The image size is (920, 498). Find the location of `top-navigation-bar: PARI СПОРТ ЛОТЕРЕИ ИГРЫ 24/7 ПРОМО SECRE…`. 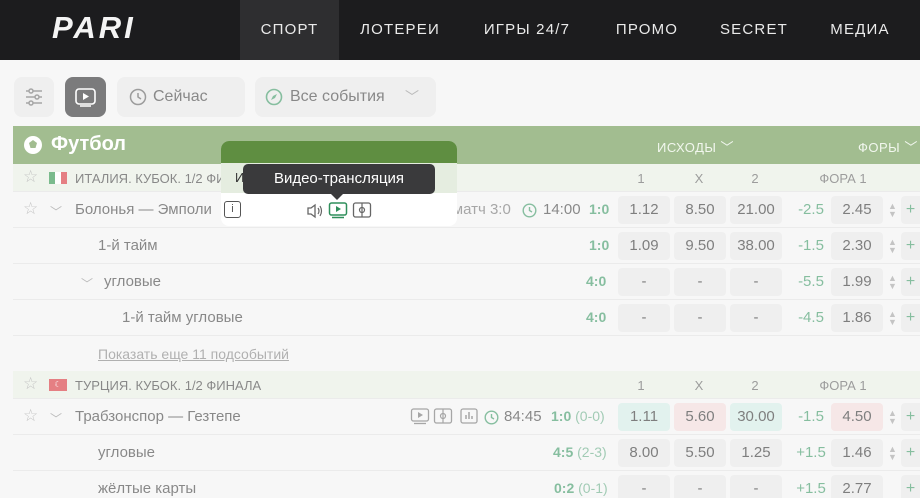

top-navigation-bar: PARI СПОРТ ЛОТЕРЕИ ИГРЫ 24/7 ПРОМО SECRE… is located at coordinates (460, 30).